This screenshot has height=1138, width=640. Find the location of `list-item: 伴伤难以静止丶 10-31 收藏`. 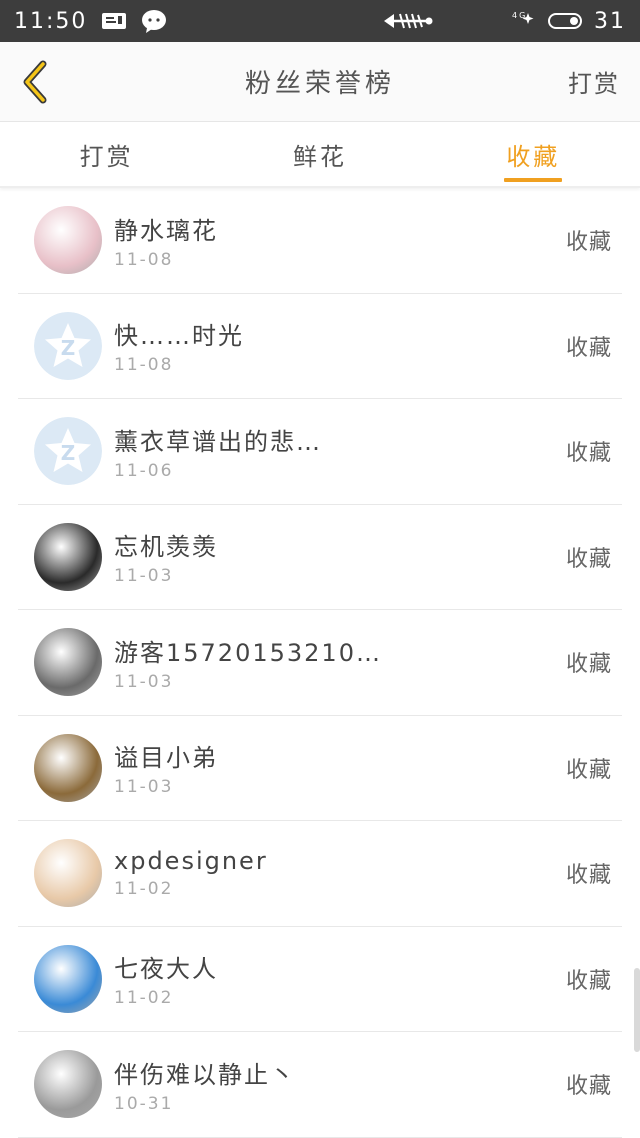

list-item: 伴伤难以静止丶 10-31 收藏 is located at coordinates (320, 1085).